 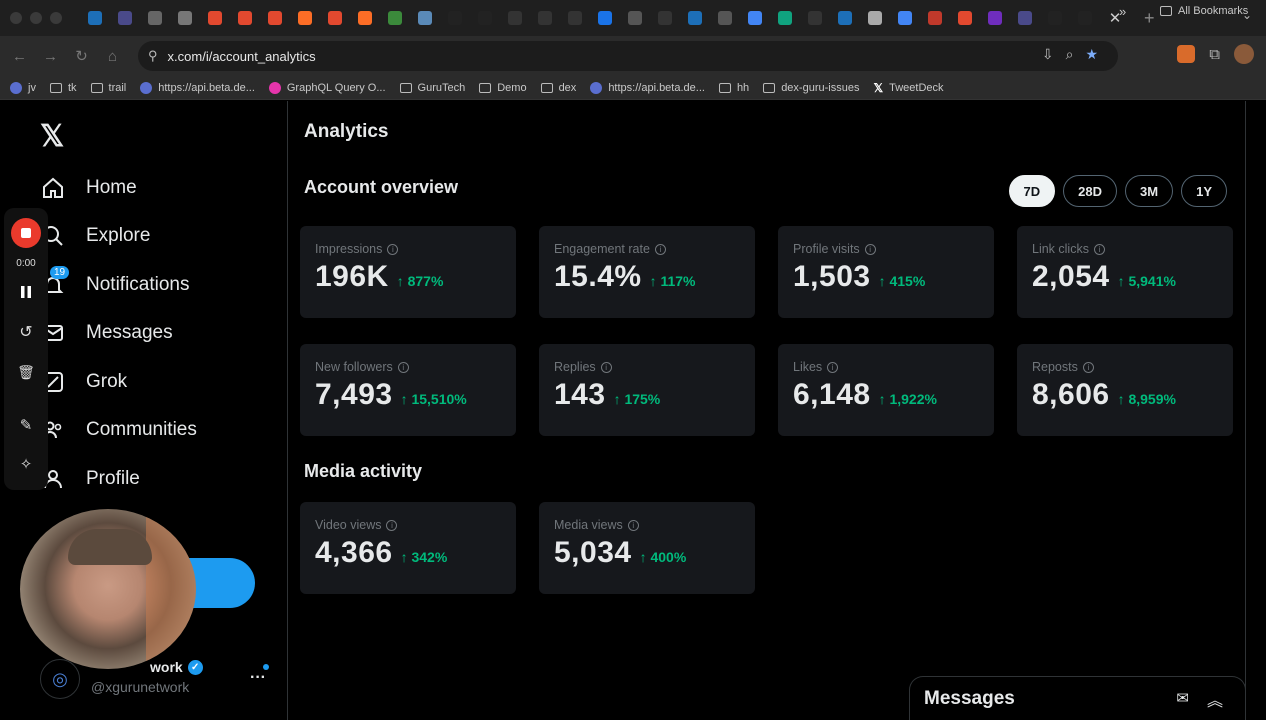 What do you see at coordinates (1244, 54) in the screenshot?
I see `profile-avatar` at bounding box center [1244, 54].